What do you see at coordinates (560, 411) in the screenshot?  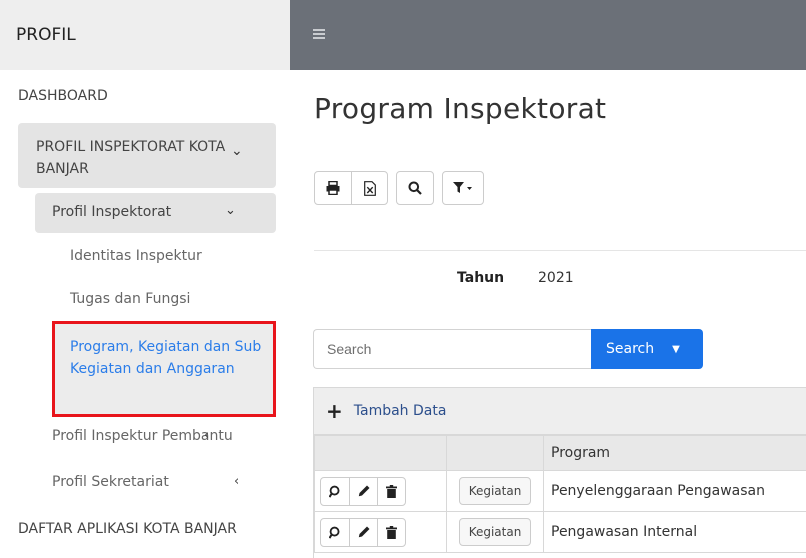 I see `add-data-row: + Tambah Data` at bounding box center [560, 411].